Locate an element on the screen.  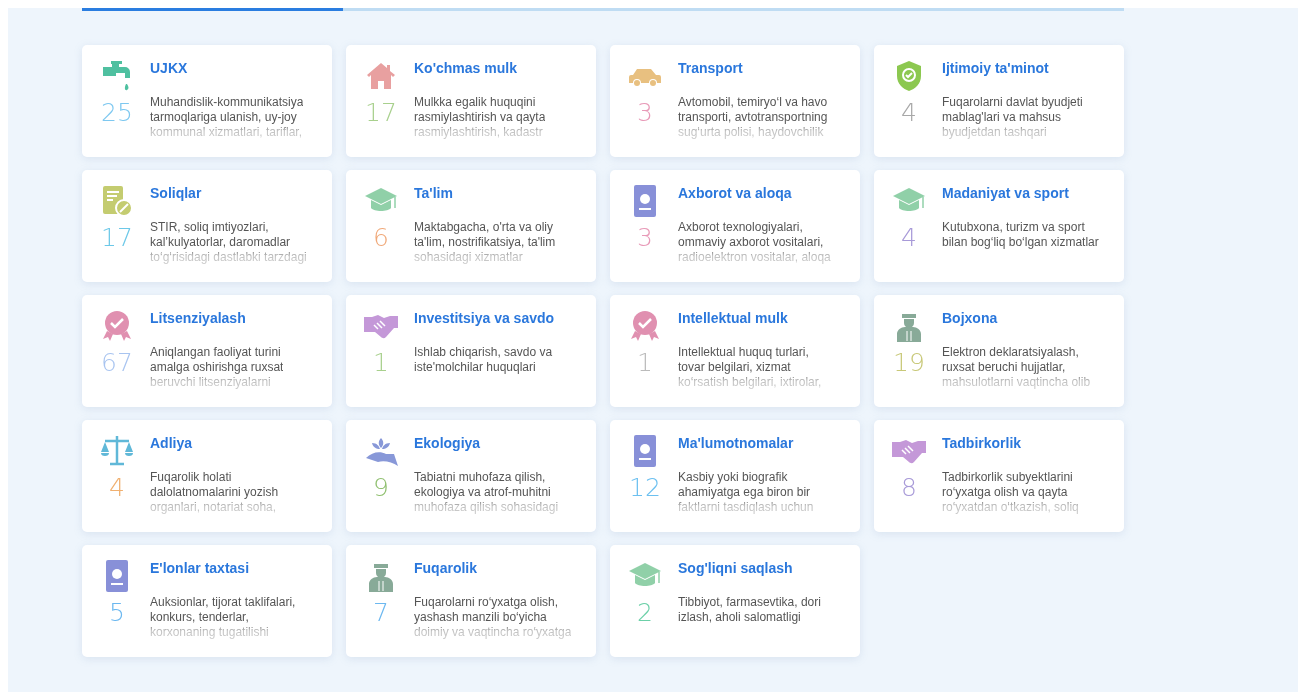
category-card: 6 Ta'lim Maktabgacha, o'rta va oliy ta'lim, nostrifikatsiya, ta'lim sohasidagi xizmatlar is located at coordinates (471, 226).